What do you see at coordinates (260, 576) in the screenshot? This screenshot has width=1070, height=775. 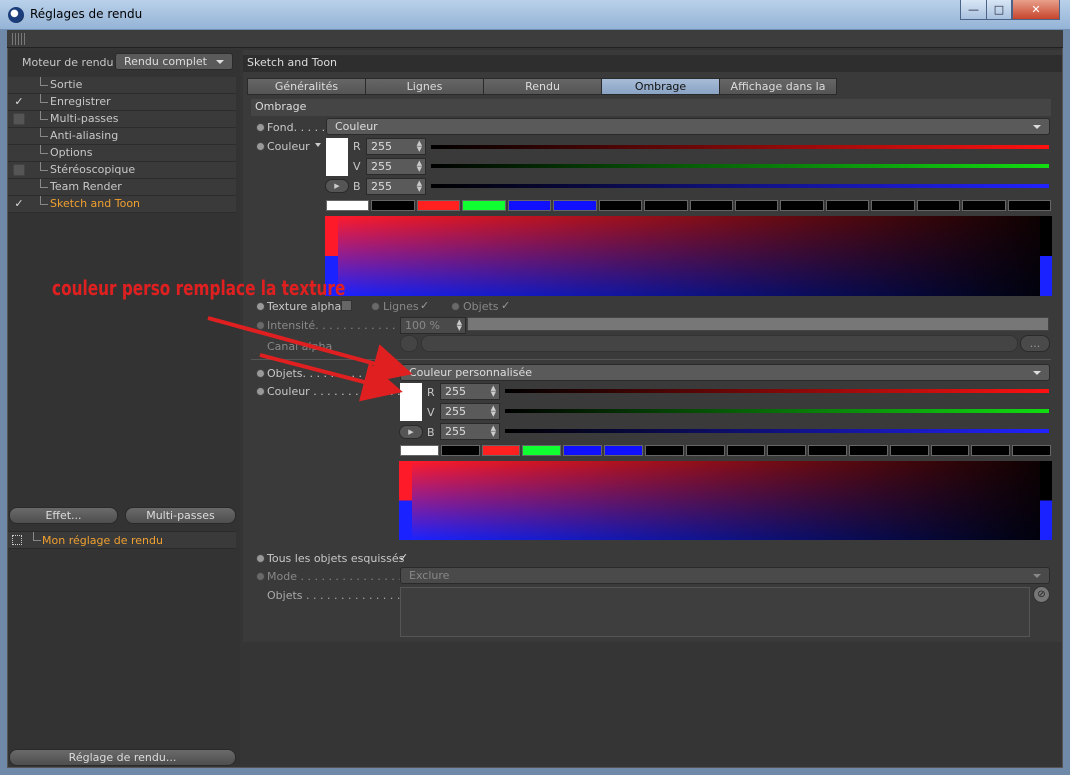 I see `mode-radio` at bounding box center [260, 576].